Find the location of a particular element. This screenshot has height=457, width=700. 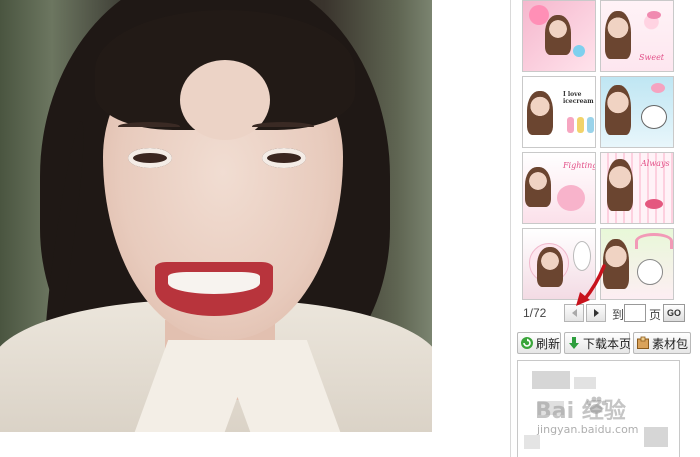

photo-brow-left is located at coordinates (149, 126).